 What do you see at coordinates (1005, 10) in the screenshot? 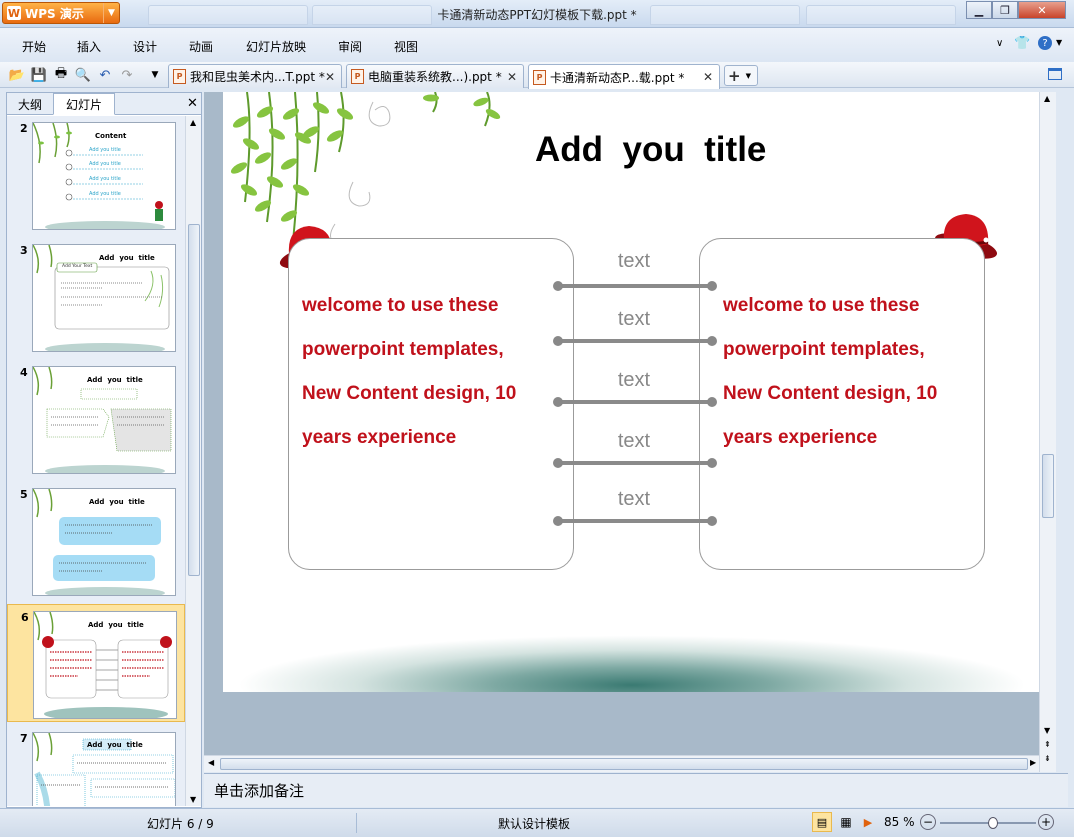
I see `maximize-button: ❐` at bounding box center [1005, 10].